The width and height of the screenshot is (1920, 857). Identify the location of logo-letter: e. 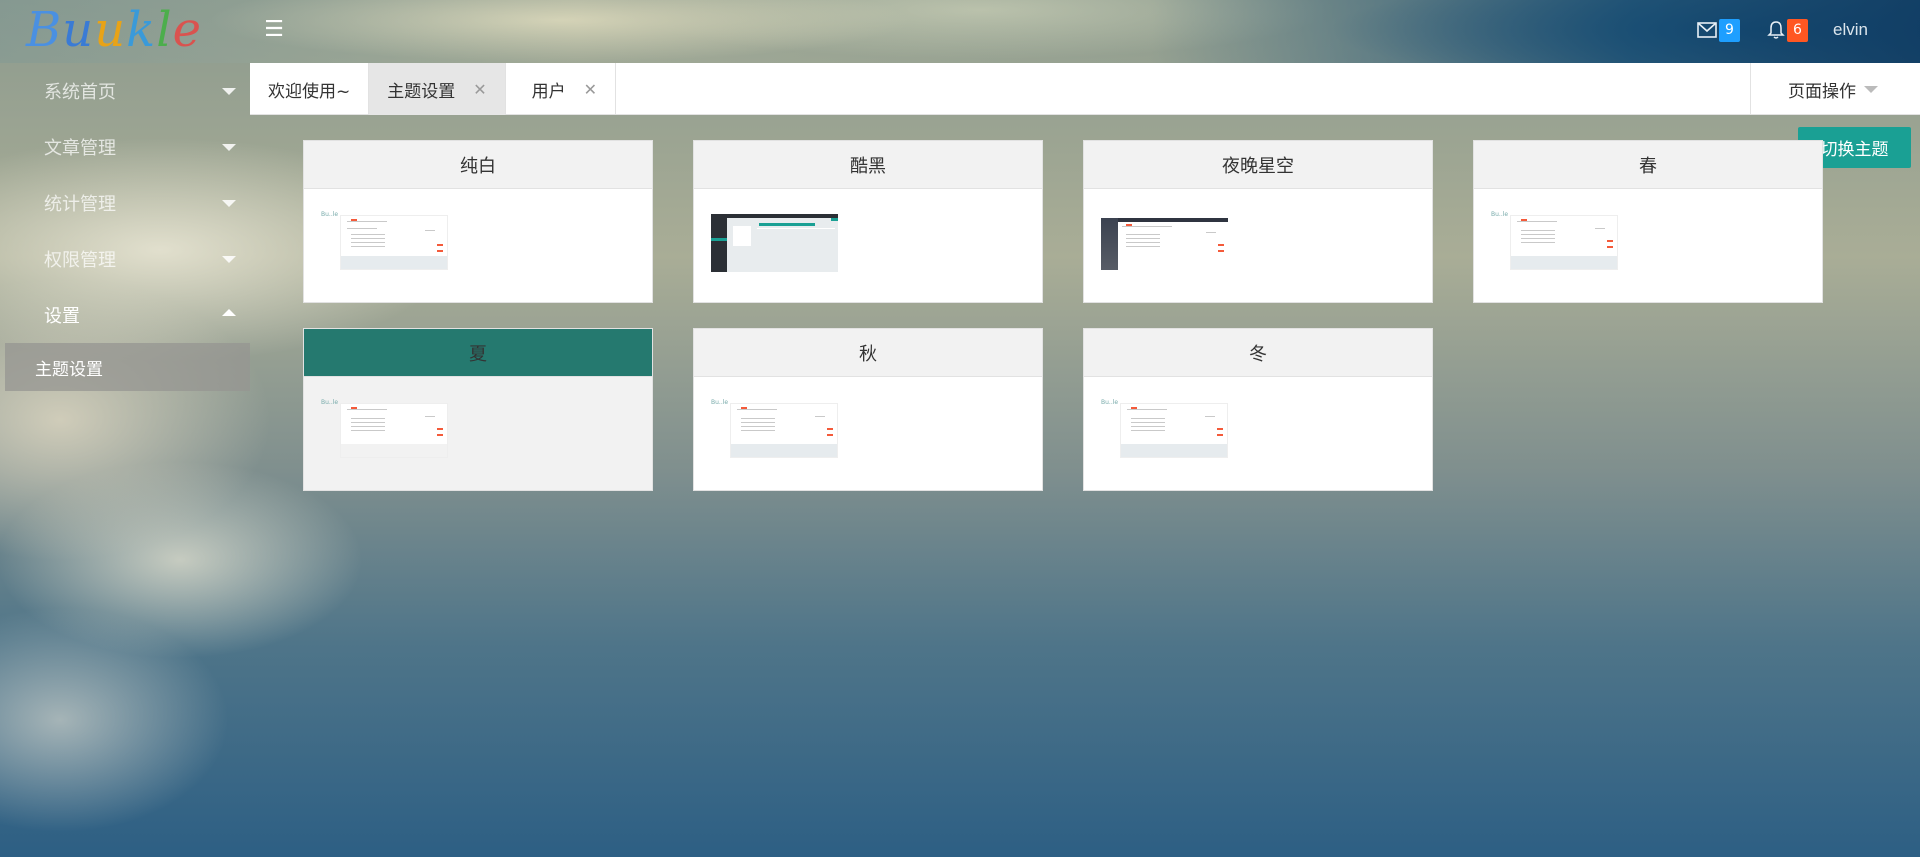
(187, 30).